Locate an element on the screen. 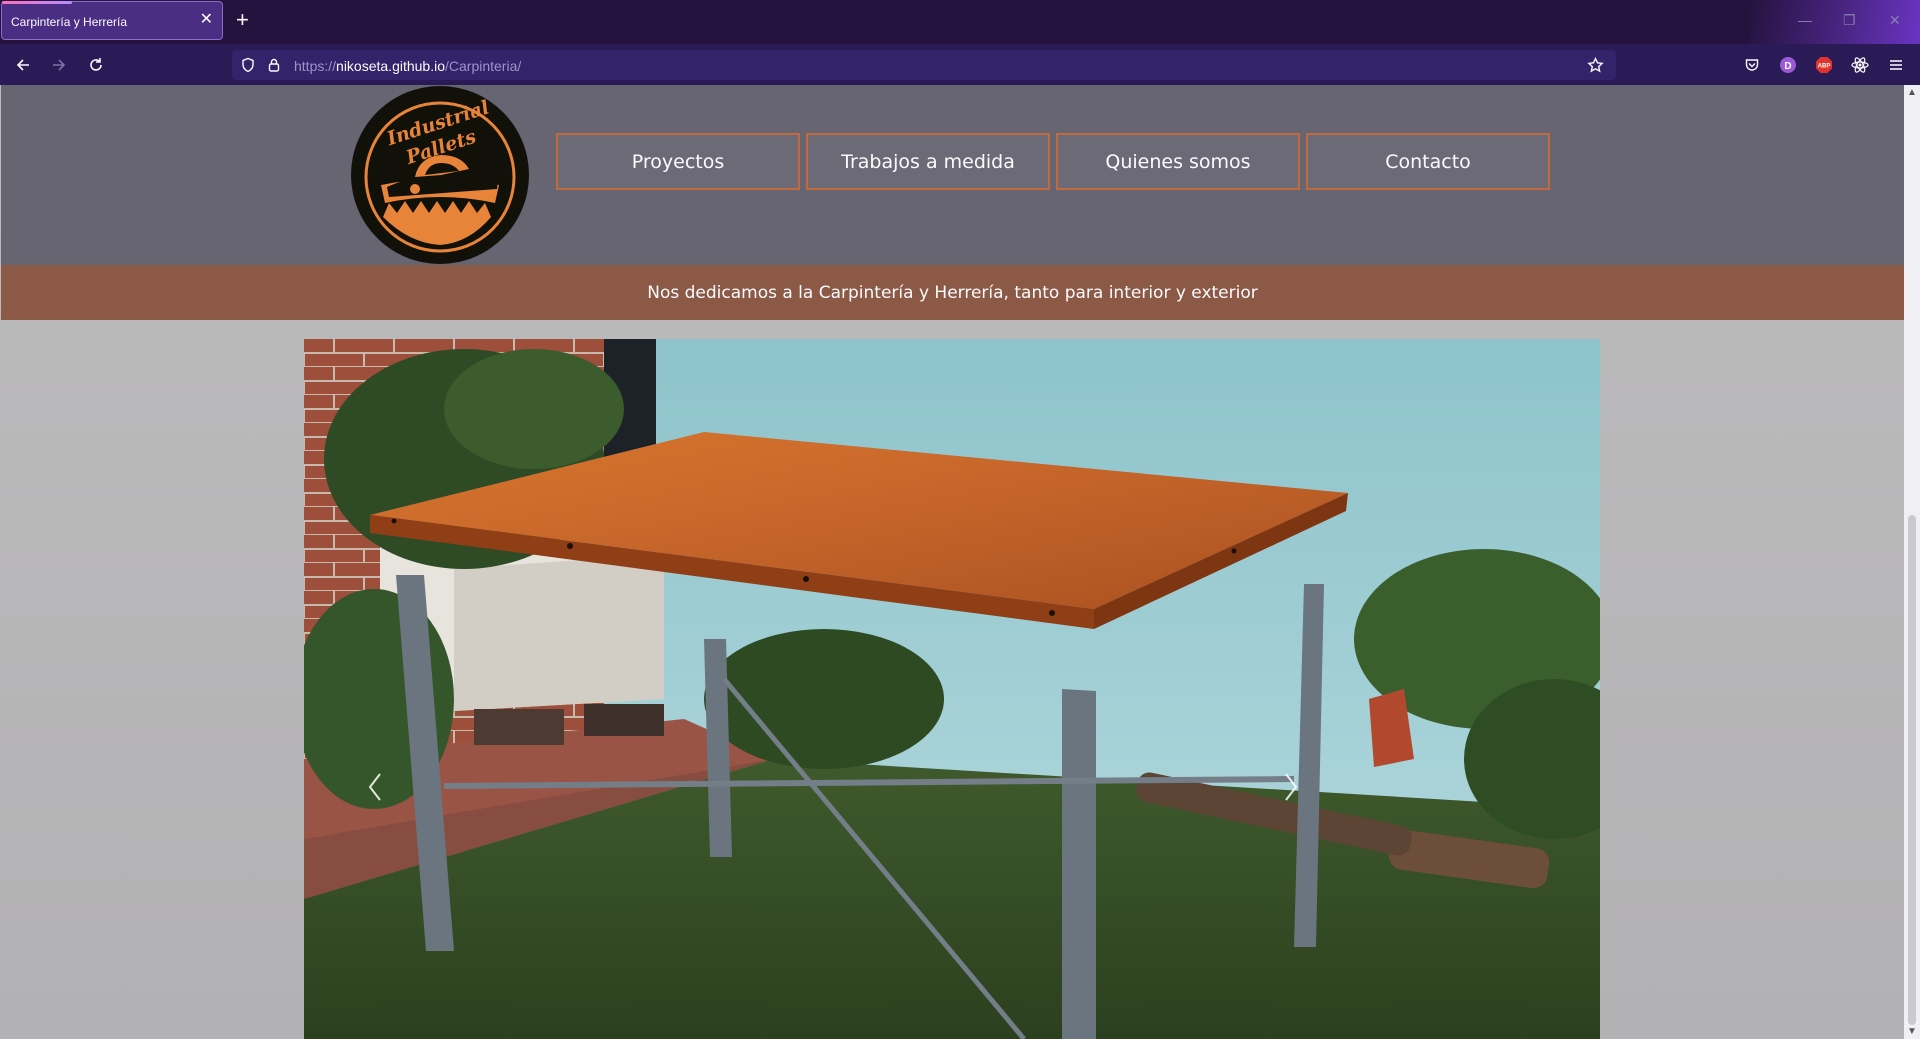  address-bar: https://nikoseta.github.io/Carpinteria/ is located at coordinates (924, 65).